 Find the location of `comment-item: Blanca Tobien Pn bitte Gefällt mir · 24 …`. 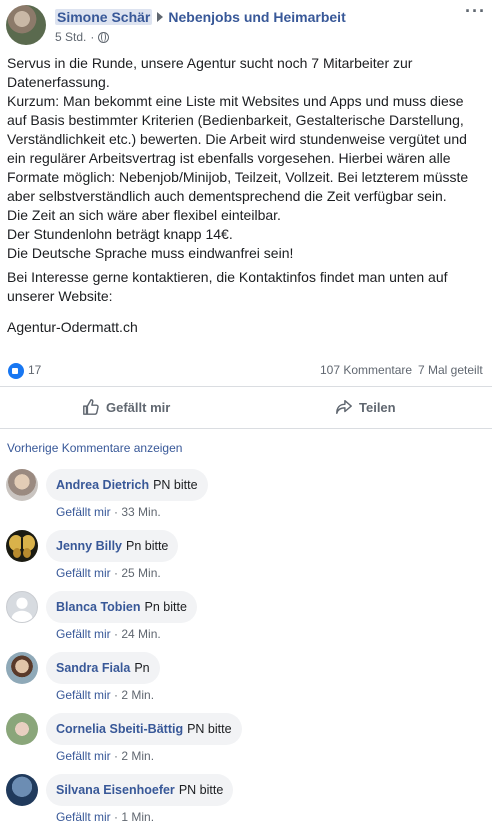

comment-item: Blanca Tobien Pn bitte Gefällt mir · 24 … is located at coordinates (246, 619).